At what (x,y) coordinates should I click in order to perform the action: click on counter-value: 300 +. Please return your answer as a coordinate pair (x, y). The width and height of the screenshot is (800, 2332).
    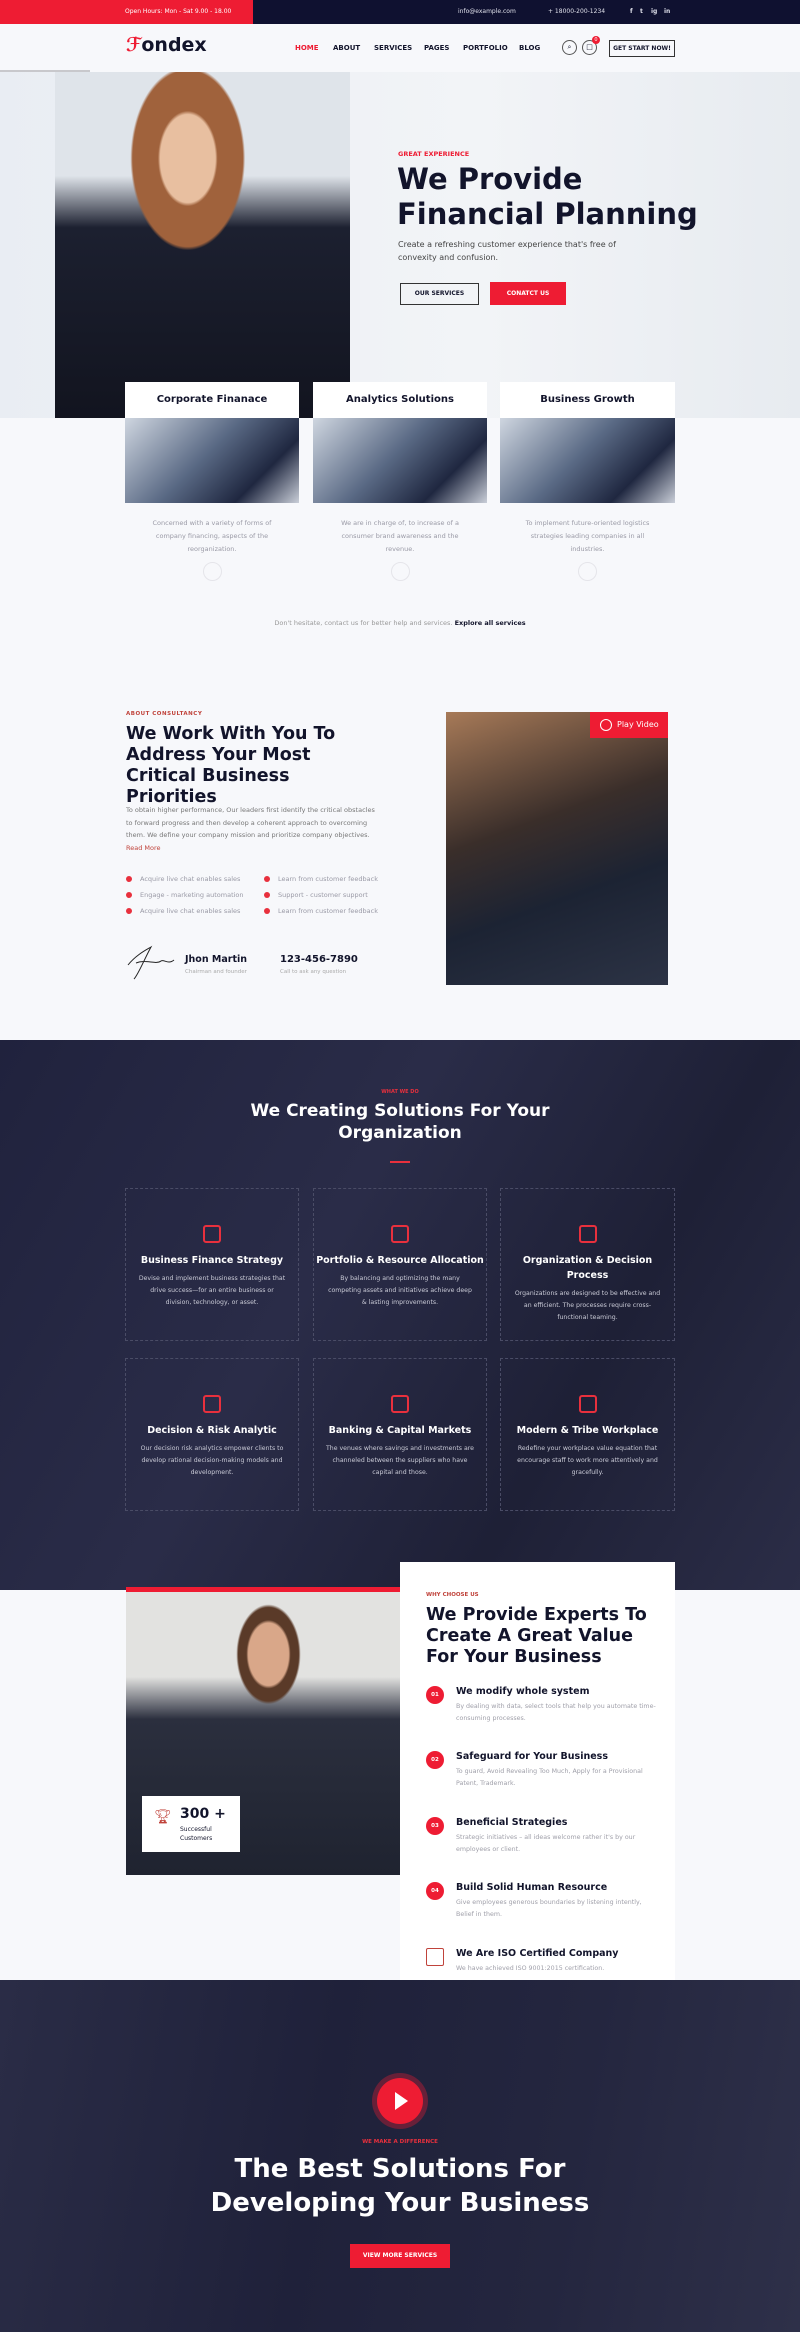
    Looking at the image, I should click on (203, 1814).